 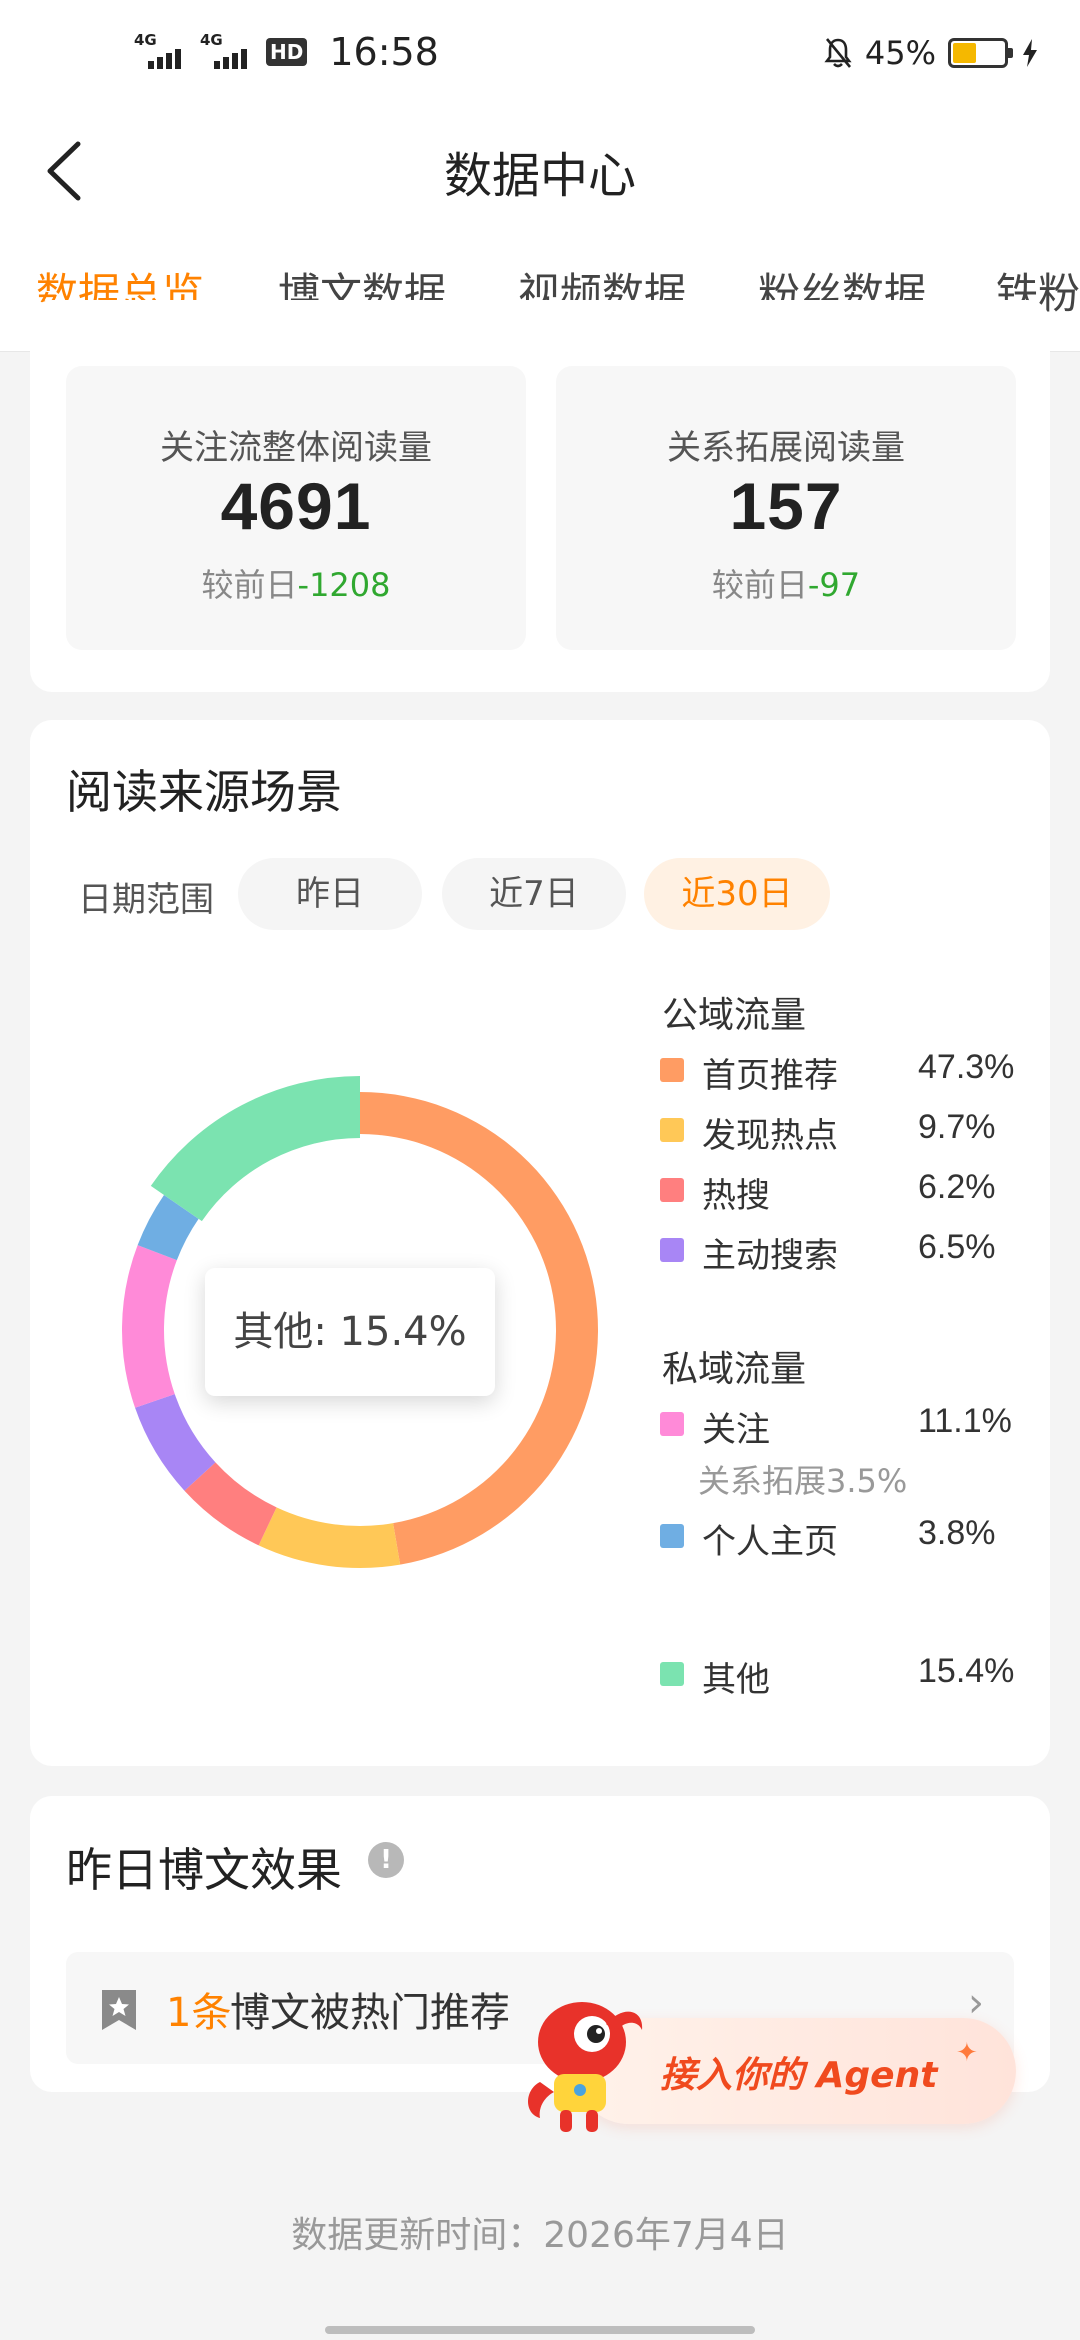 I want to click on home-indicator, so click(x=540, y=2330).